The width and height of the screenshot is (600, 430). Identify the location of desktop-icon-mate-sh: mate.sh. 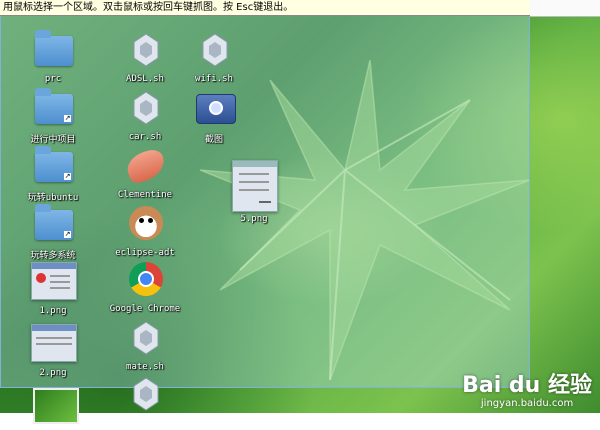
(145, 344).